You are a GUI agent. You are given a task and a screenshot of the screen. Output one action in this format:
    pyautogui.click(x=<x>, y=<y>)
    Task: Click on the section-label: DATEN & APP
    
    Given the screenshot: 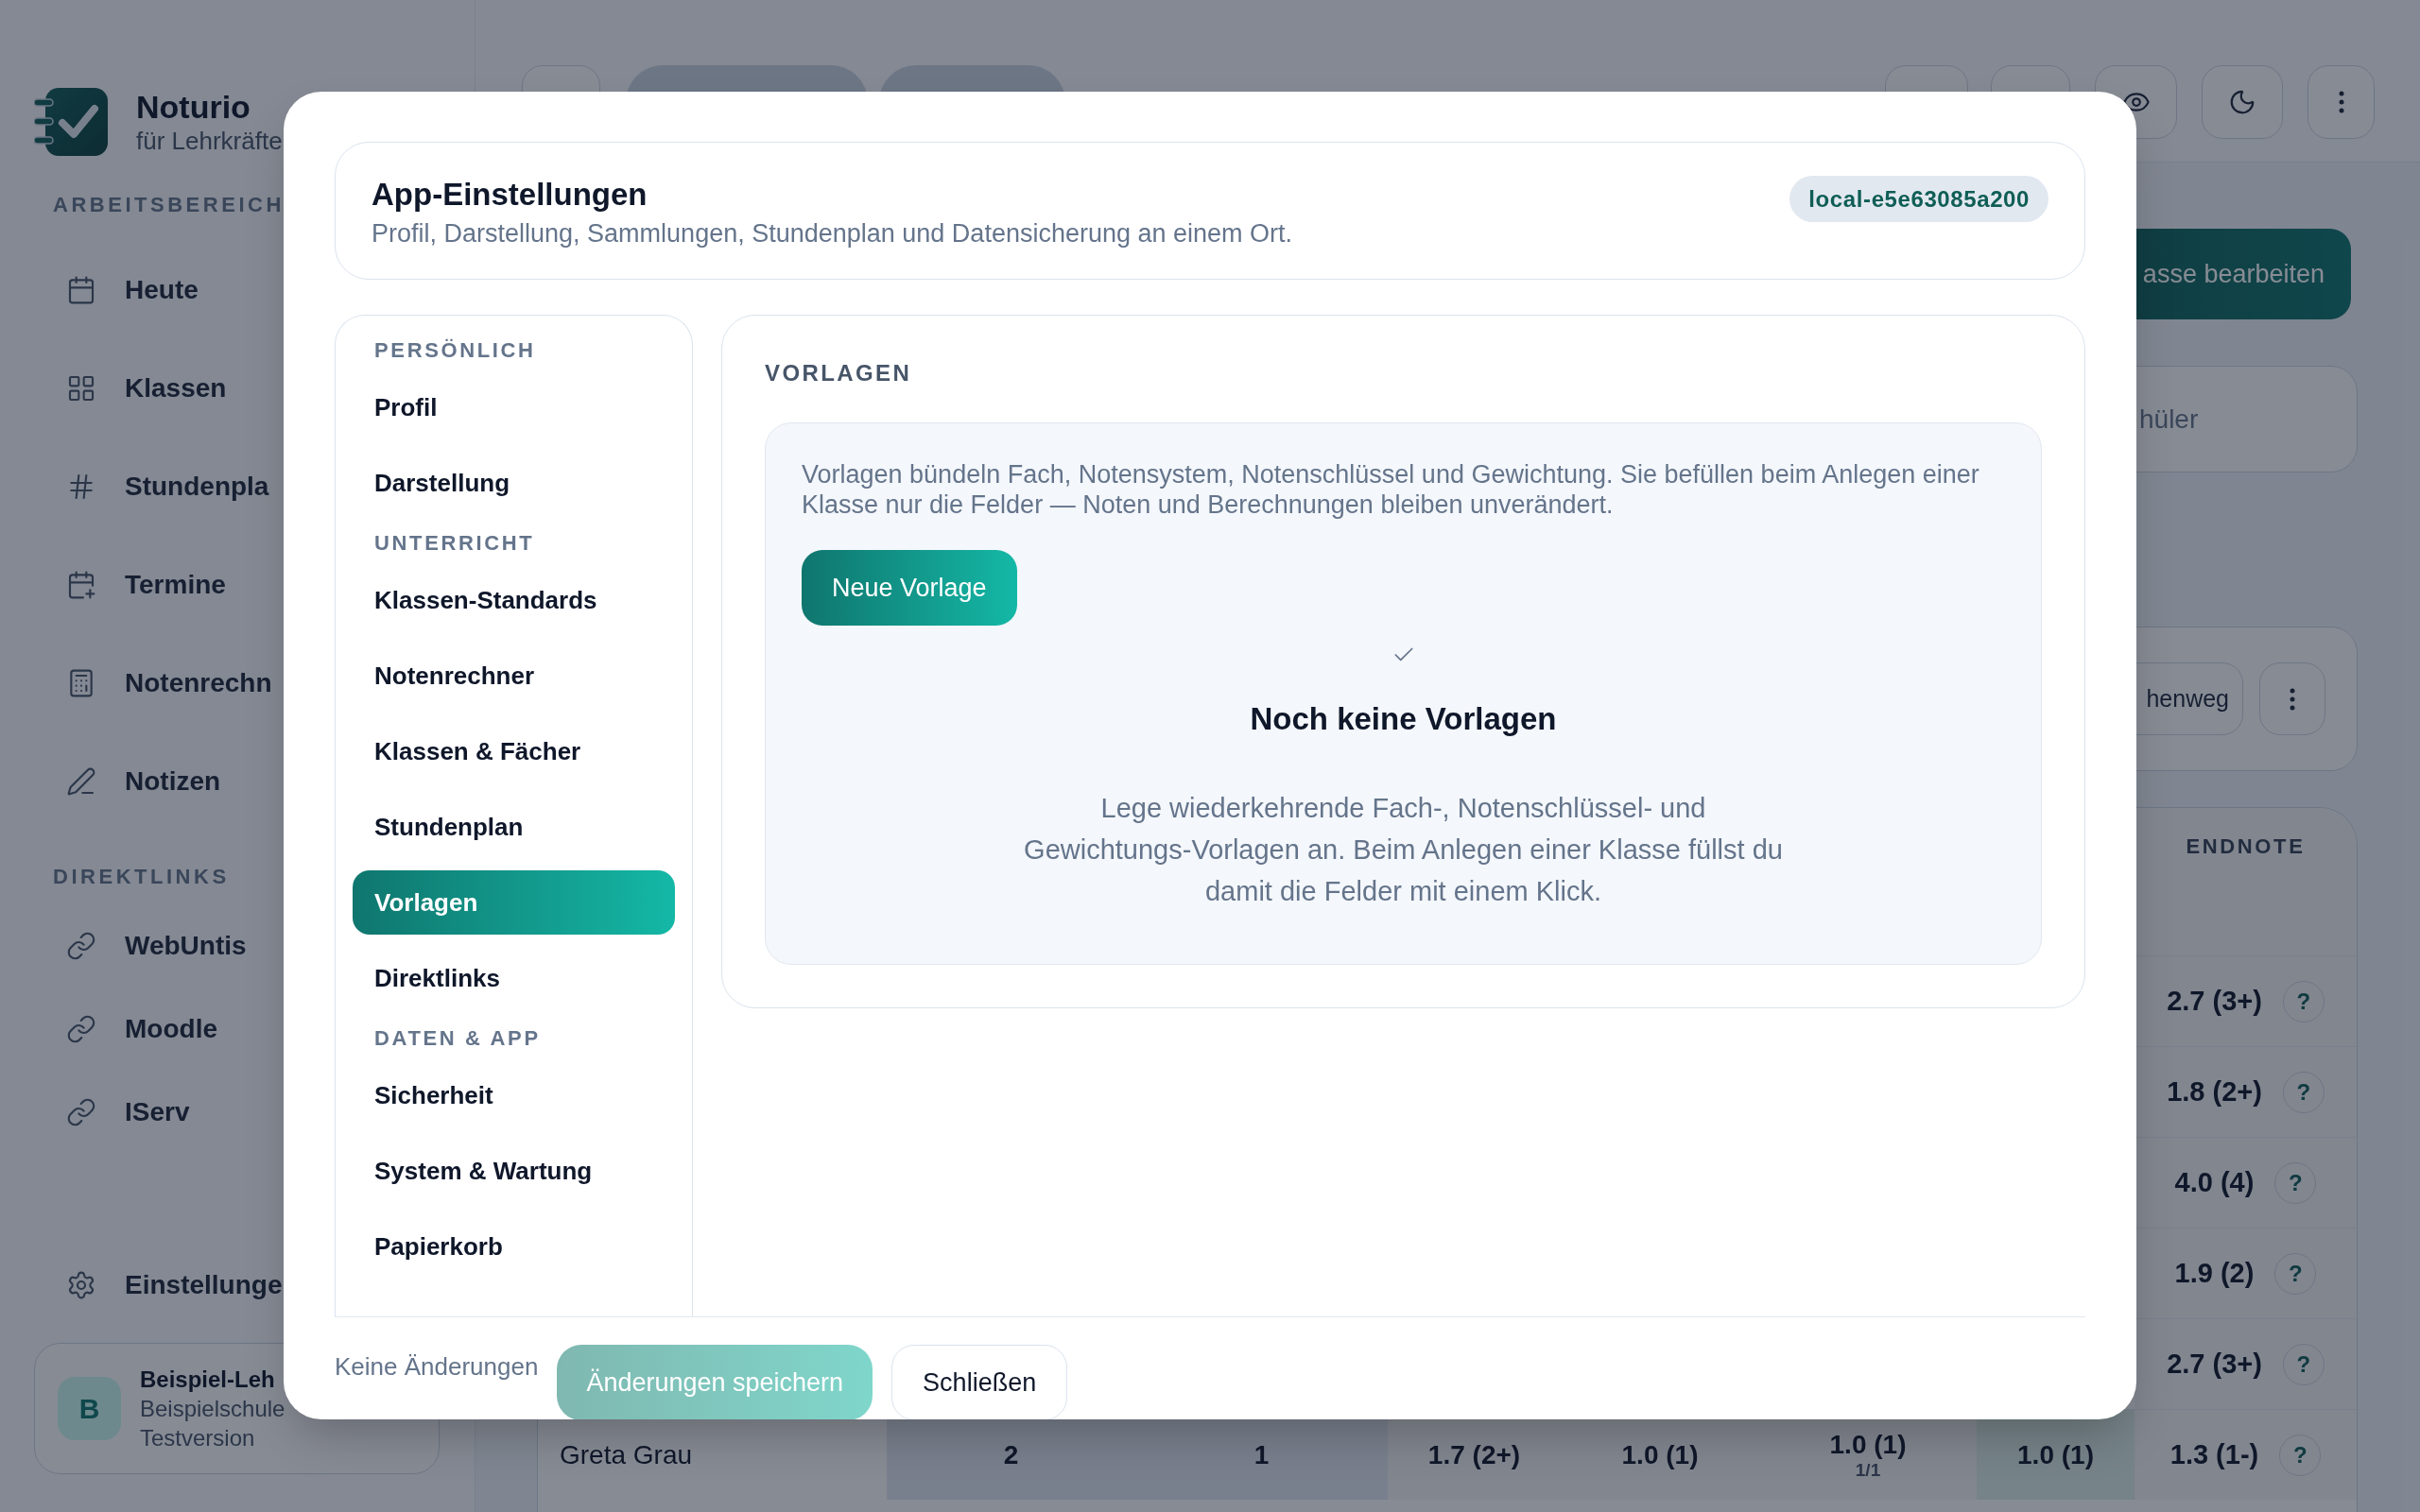 What is the action you would take?
    pyautogui.click(x=457, y=1038)
    